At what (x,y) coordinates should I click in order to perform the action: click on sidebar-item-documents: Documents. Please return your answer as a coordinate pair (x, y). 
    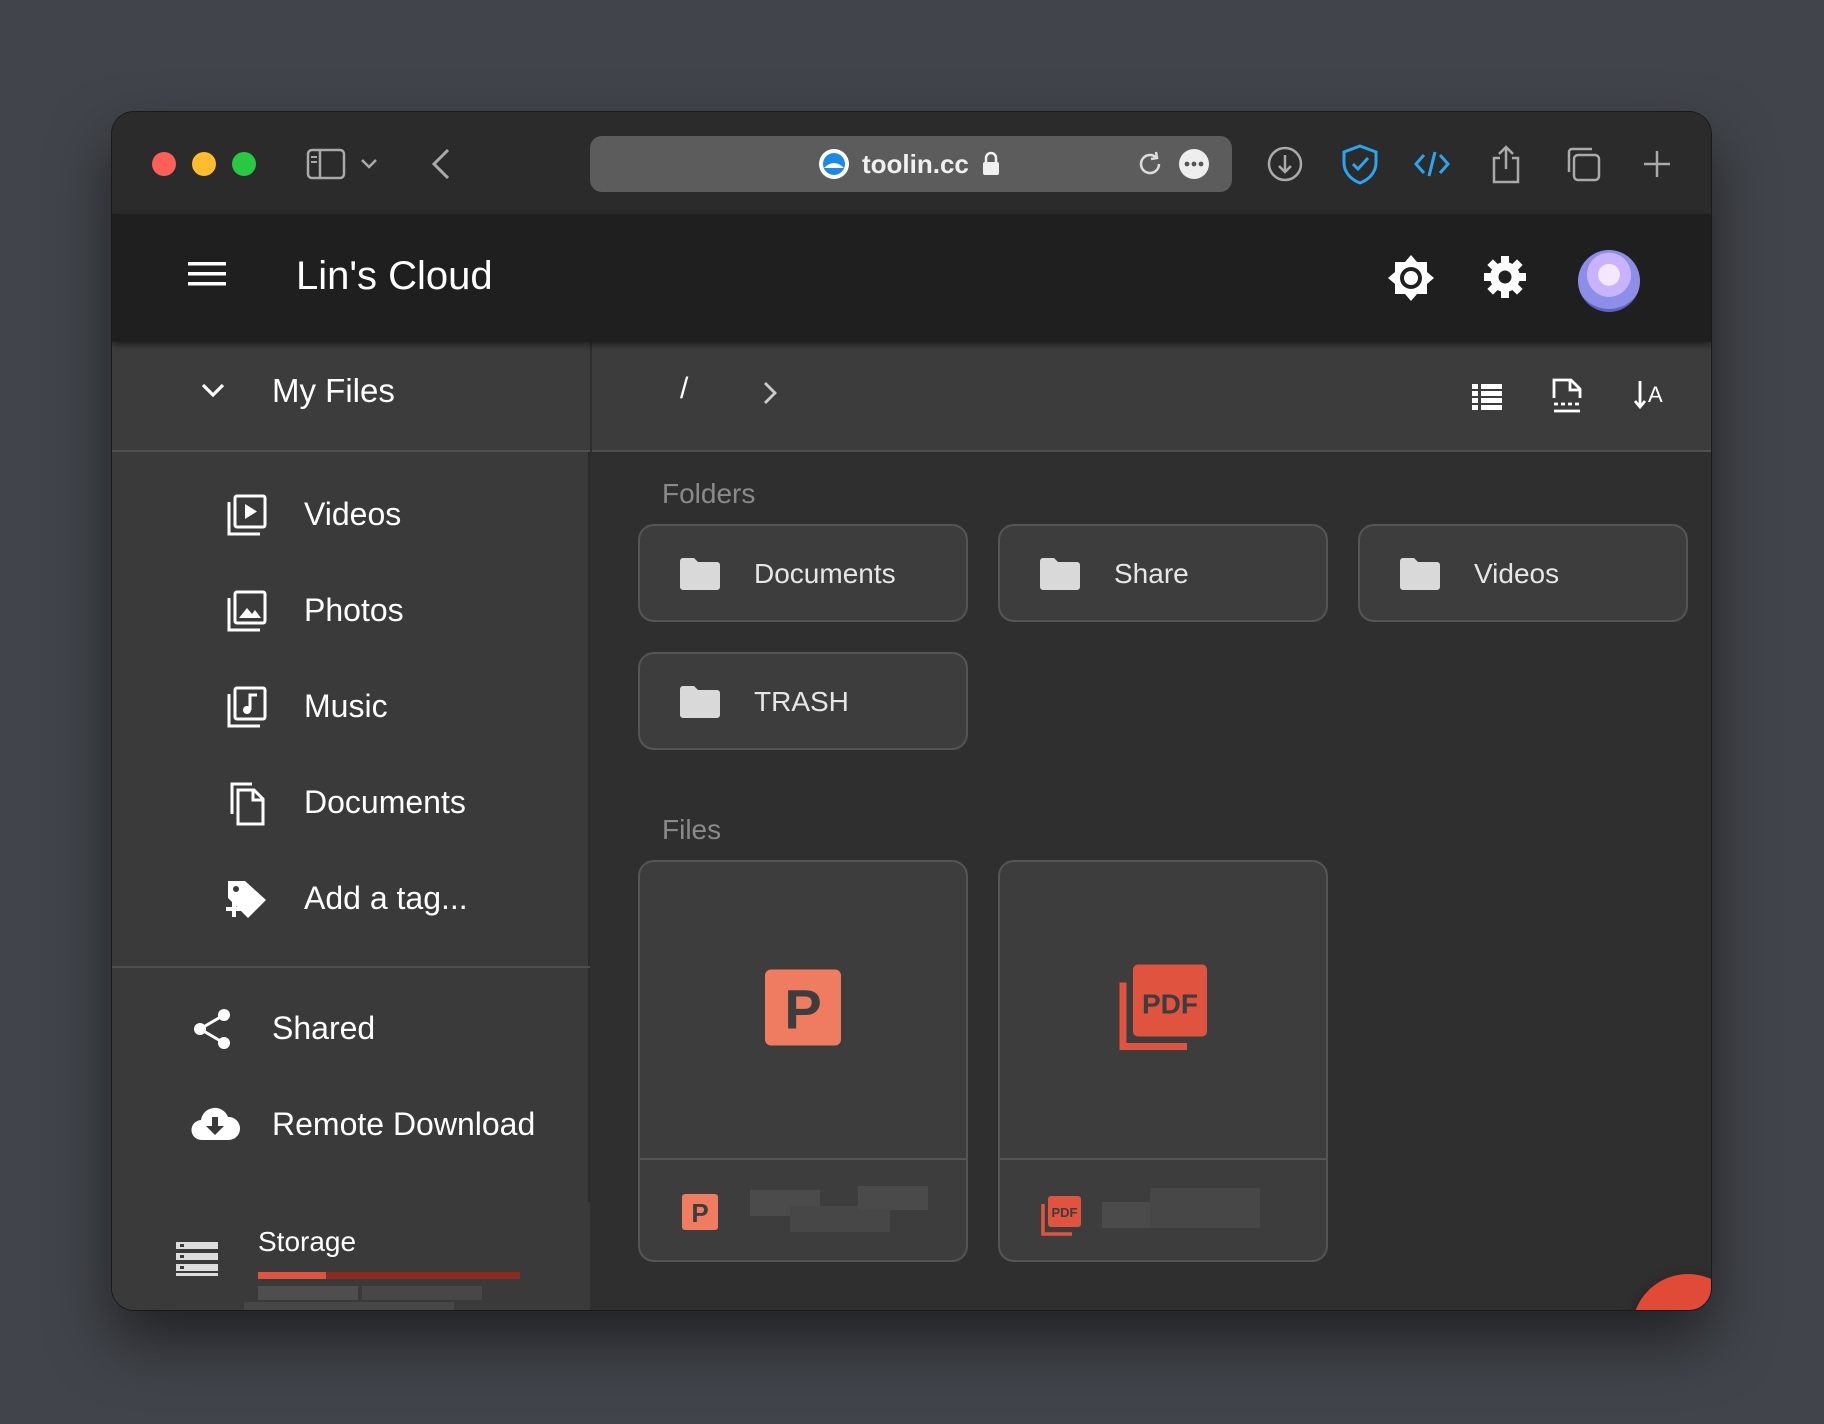
    Looking at the image, I should click on (351, 802).